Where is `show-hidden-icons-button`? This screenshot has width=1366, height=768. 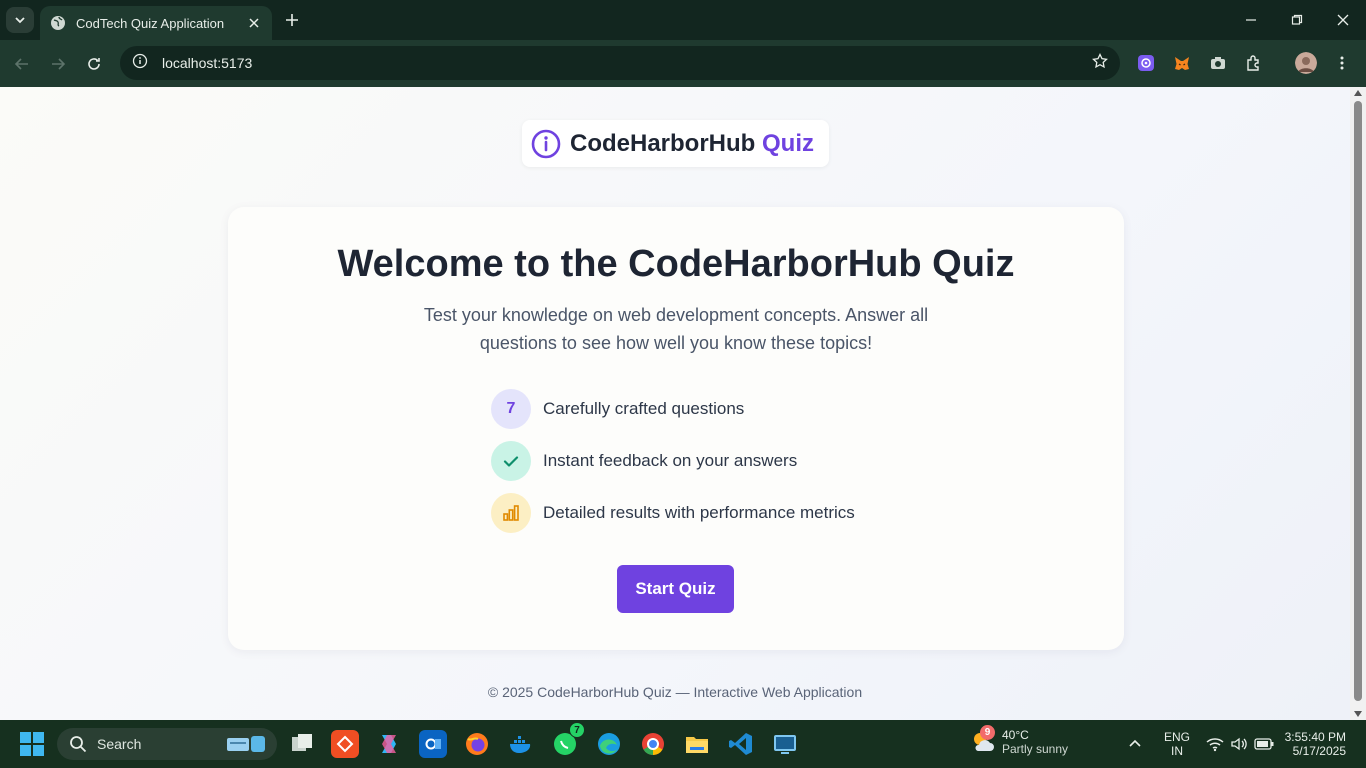
show-hidden-icons-button is located at coordinates (1135, 744).